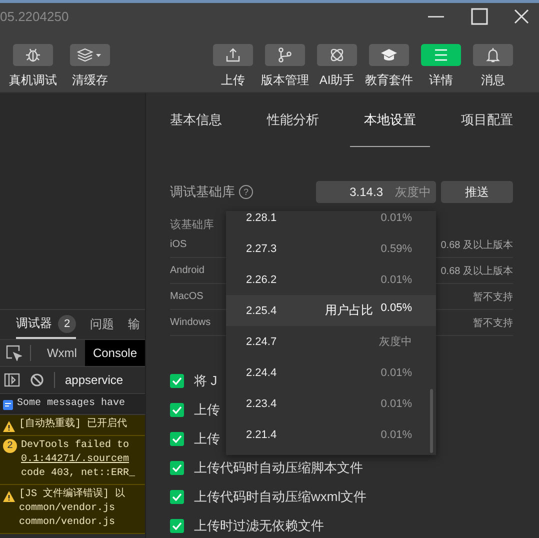  Describe the element at coordinates (331, 434) in the screenshot. I see `version-option: 2.21.4 0.01%` at that location.